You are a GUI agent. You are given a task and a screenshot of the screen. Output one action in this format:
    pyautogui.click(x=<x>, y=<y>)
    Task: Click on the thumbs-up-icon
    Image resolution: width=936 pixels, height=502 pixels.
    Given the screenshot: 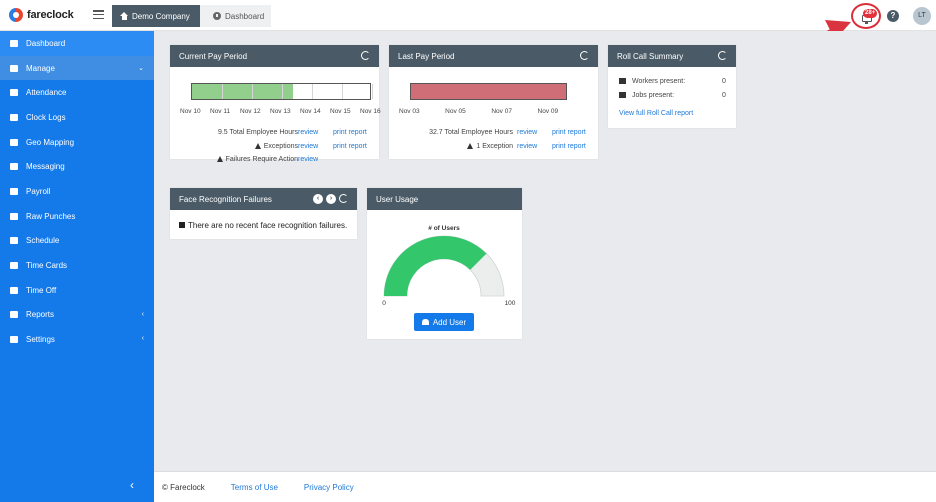 What is the action you would take?
    pyautogui.click(x=182, y=225)
    